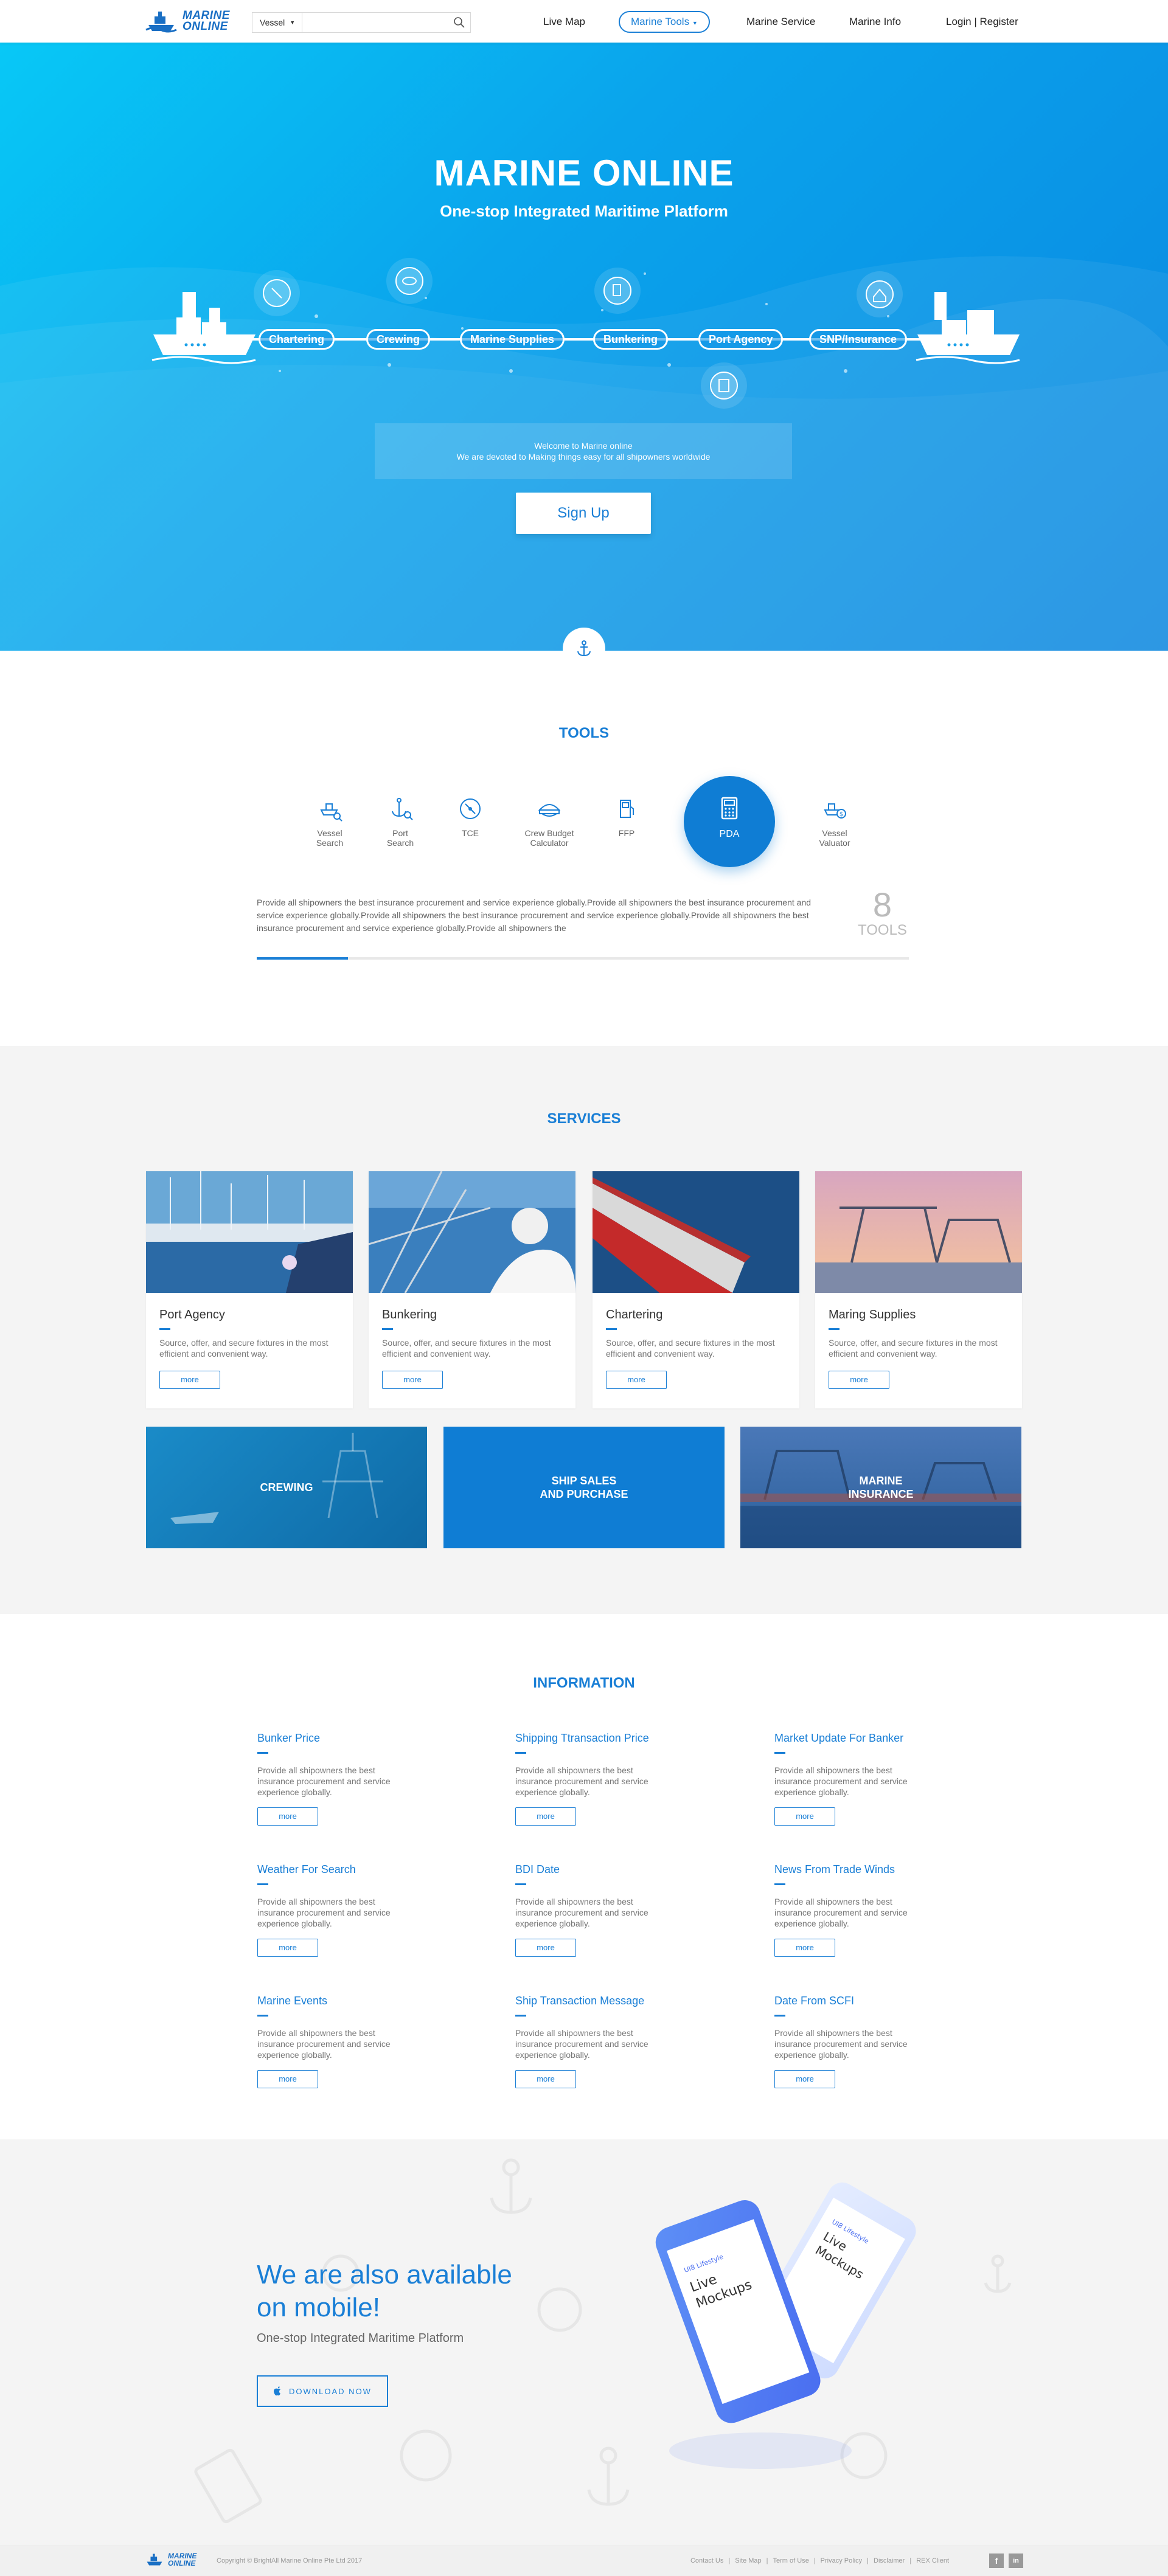 The image size is (1168, 2576). I want to click on tanker-ship-image, so click(696, 1232).